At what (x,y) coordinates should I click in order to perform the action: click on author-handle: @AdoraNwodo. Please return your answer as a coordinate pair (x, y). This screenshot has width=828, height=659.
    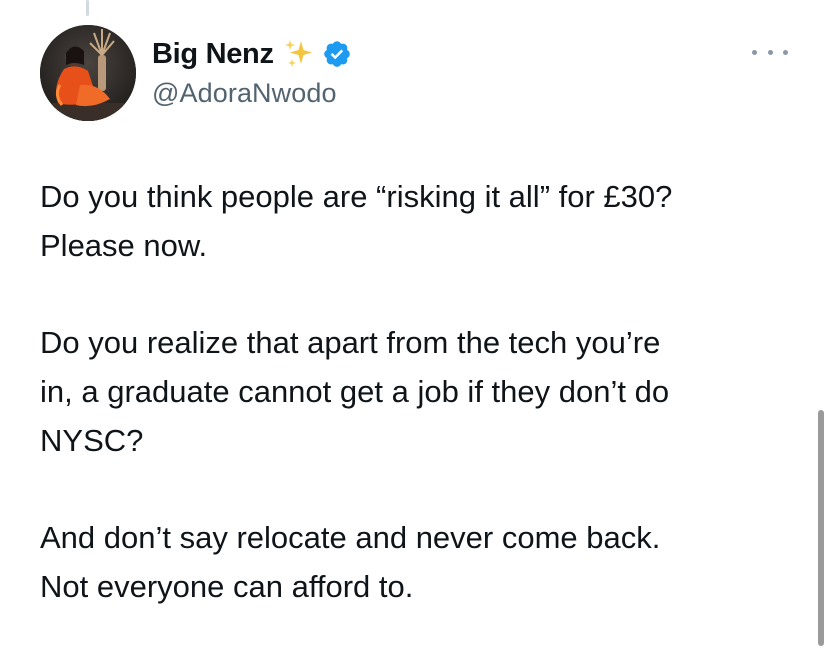
    Looking at the image, I should click on (252, 93).